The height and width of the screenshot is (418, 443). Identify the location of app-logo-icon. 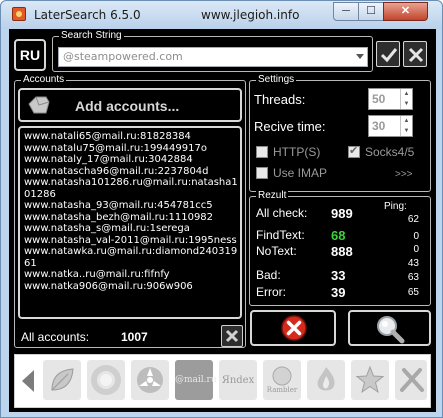
(19, 14).